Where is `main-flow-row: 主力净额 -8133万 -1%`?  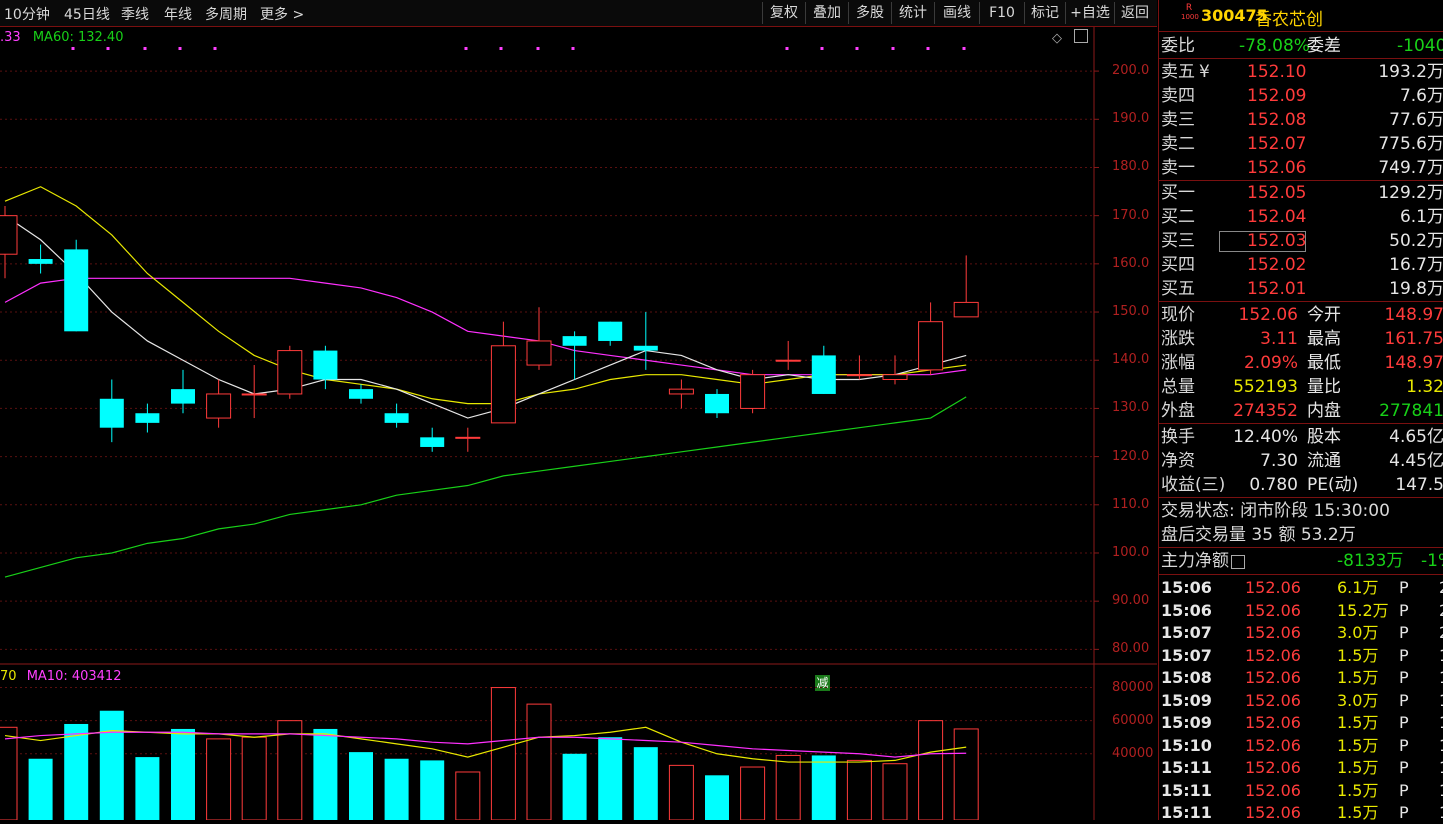 main-flow-row: 主力净额 -8133万 -1% is located at coordinates (1301, 561).